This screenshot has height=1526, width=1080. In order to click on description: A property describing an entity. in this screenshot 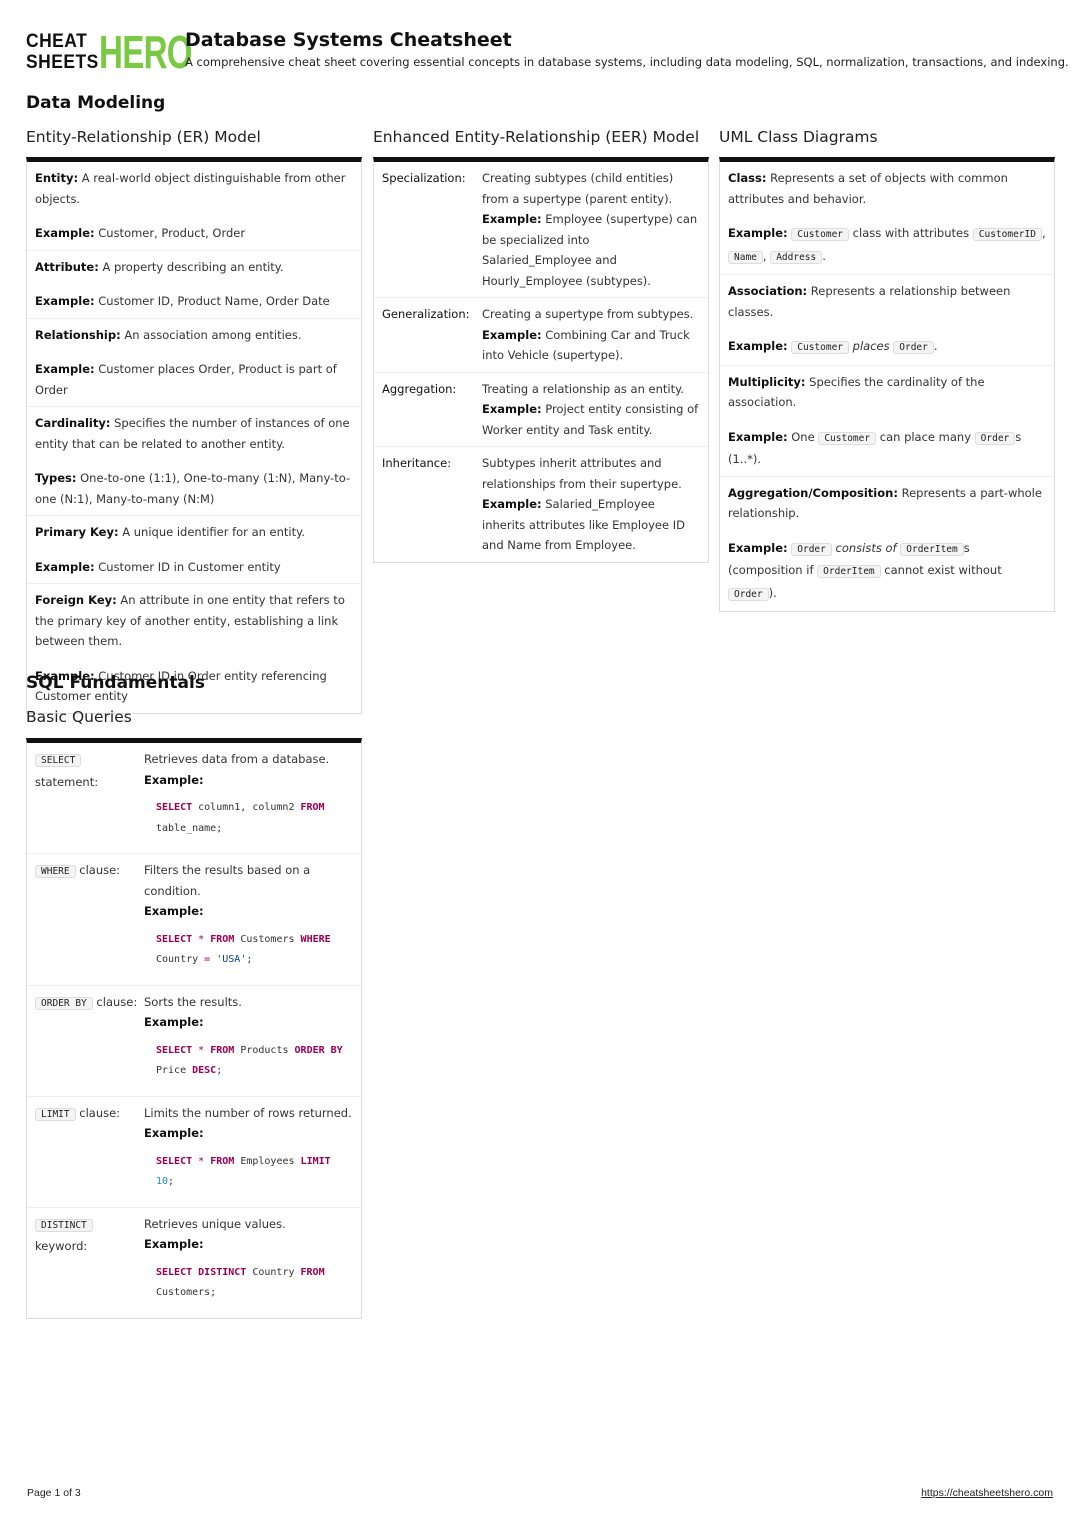, I will do `click(193, 266)`.